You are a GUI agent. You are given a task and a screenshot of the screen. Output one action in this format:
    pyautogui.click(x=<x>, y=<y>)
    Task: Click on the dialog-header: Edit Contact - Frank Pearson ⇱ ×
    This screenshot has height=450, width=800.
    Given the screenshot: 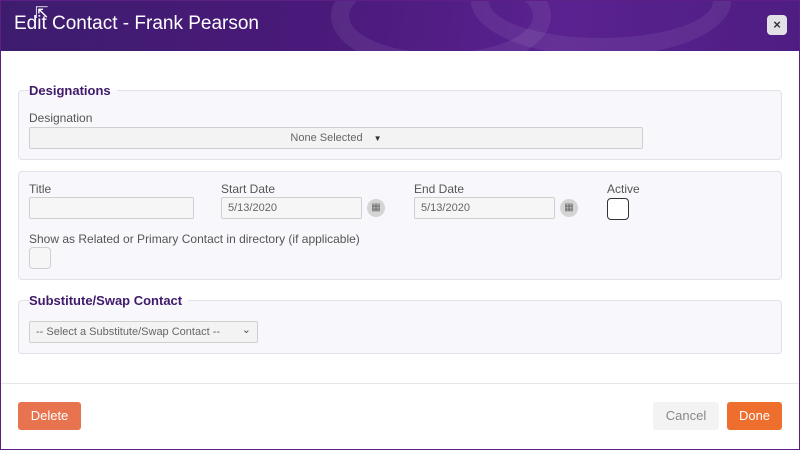 What is the action you would take?
    pyautogui.click(x=400, y=26)
    